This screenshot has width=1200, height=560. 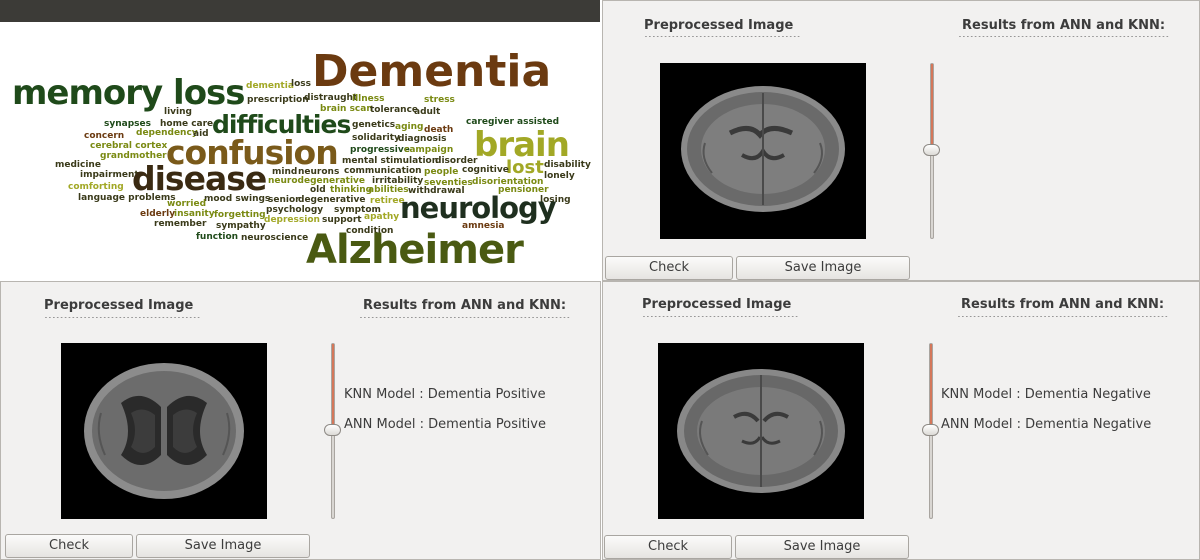 I want to click on word-genetics: genetics, so click(x=374, y=125).